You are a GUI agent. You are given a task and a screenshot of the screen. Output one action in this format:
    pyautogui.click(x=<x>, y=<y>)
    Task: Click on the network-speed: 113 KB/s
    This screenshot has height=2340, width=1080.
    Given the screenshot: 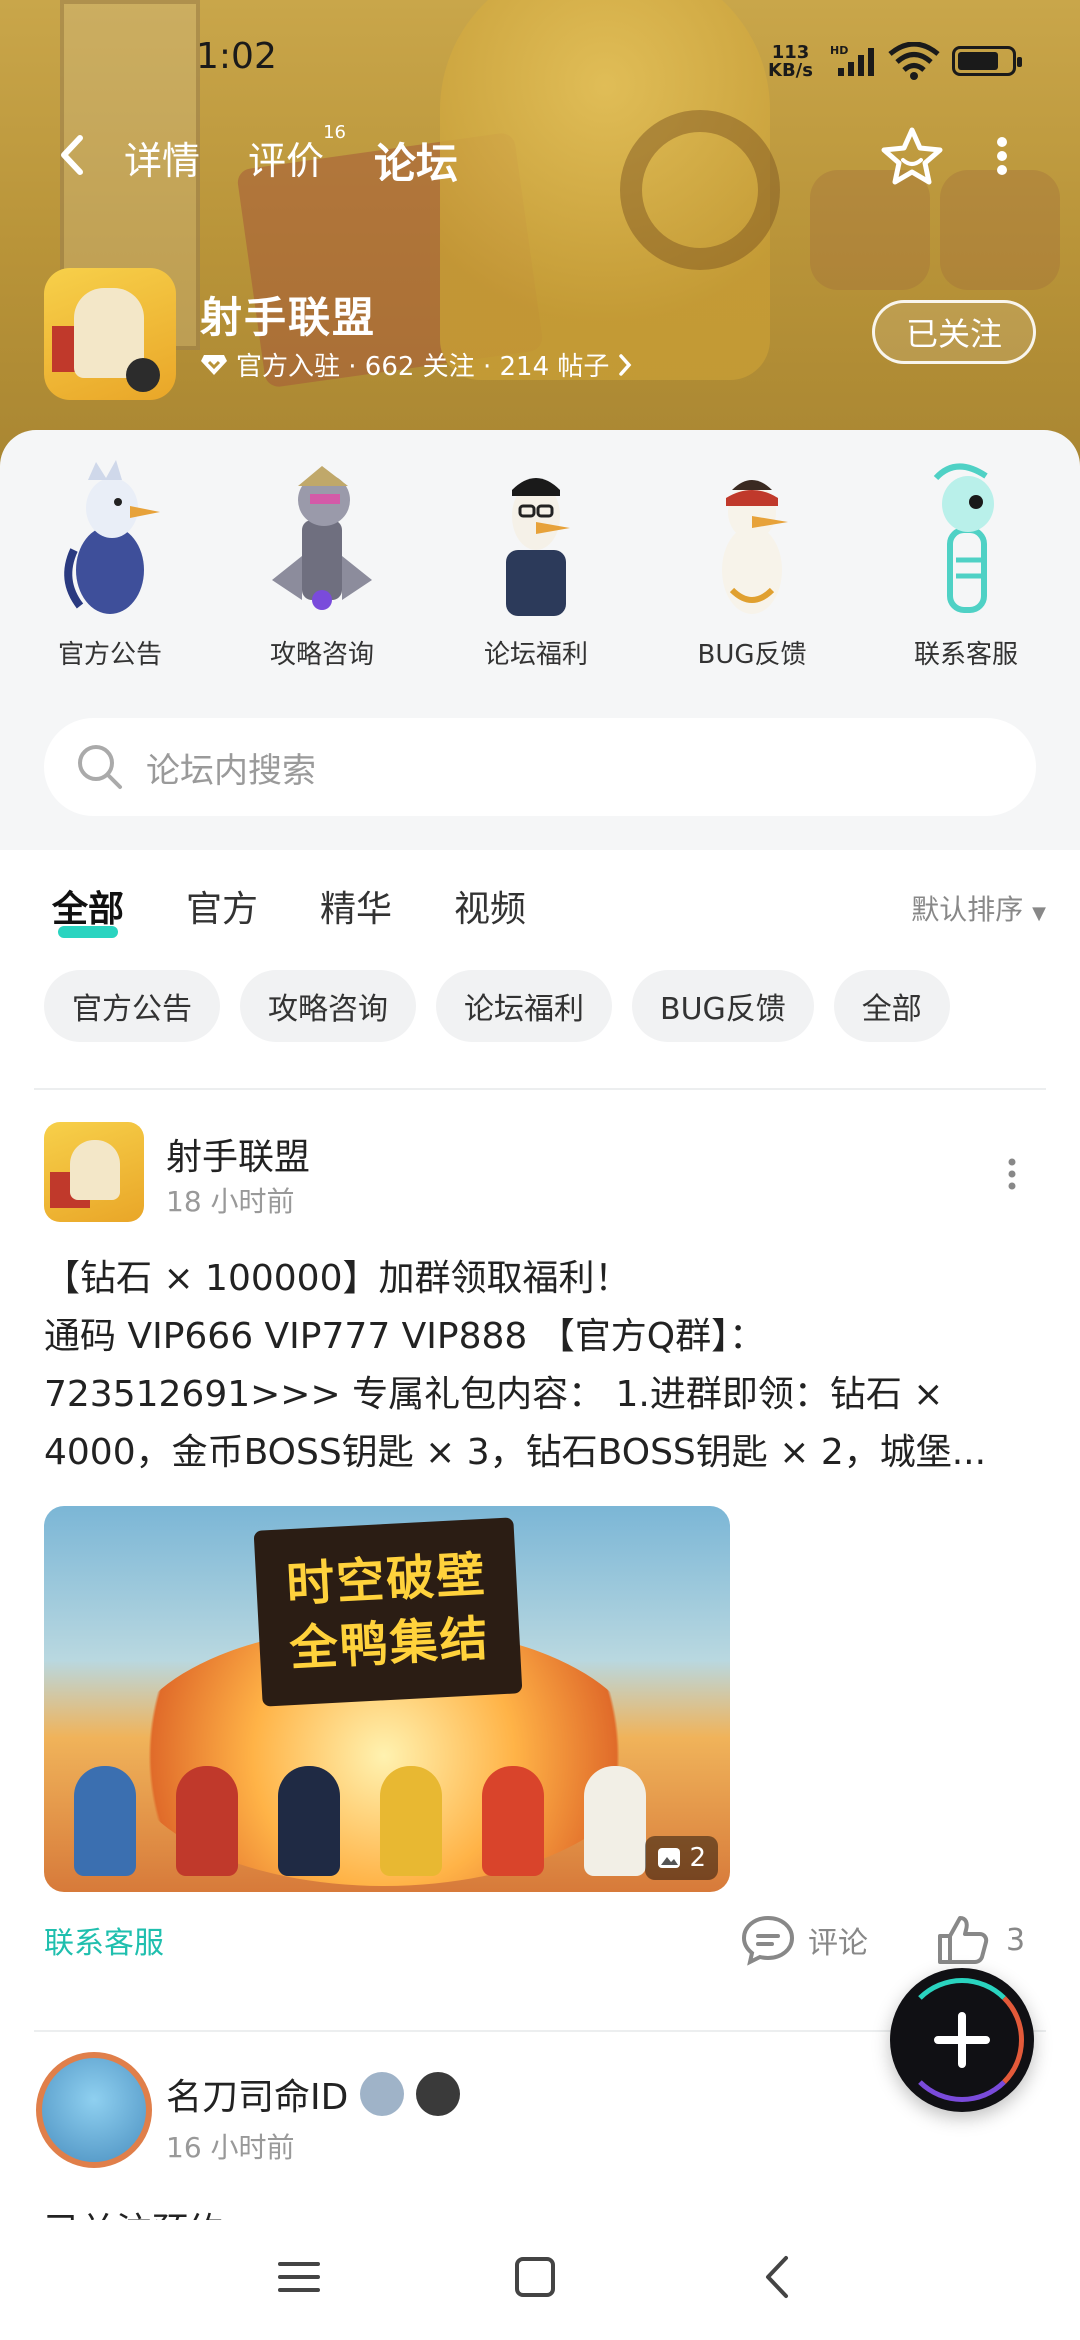 What is the action you would take?
    pyautogui.click(x=790, y=62)
    